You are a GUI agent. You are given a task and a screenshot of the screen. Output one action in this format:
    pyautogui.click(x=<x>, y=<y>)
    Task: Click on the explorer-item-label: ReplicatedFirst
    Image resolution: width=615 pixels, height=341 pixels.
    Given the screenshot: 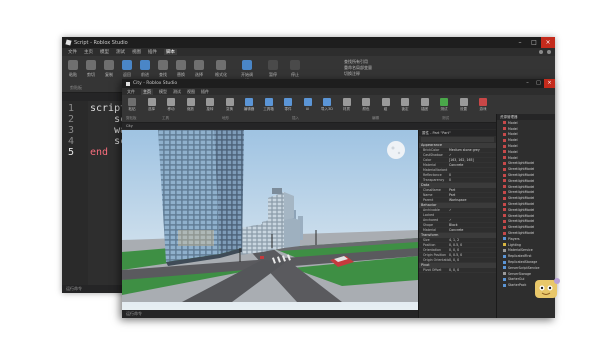 What is the action you would take?
    pyautogui.click(x=520, y=256)
    